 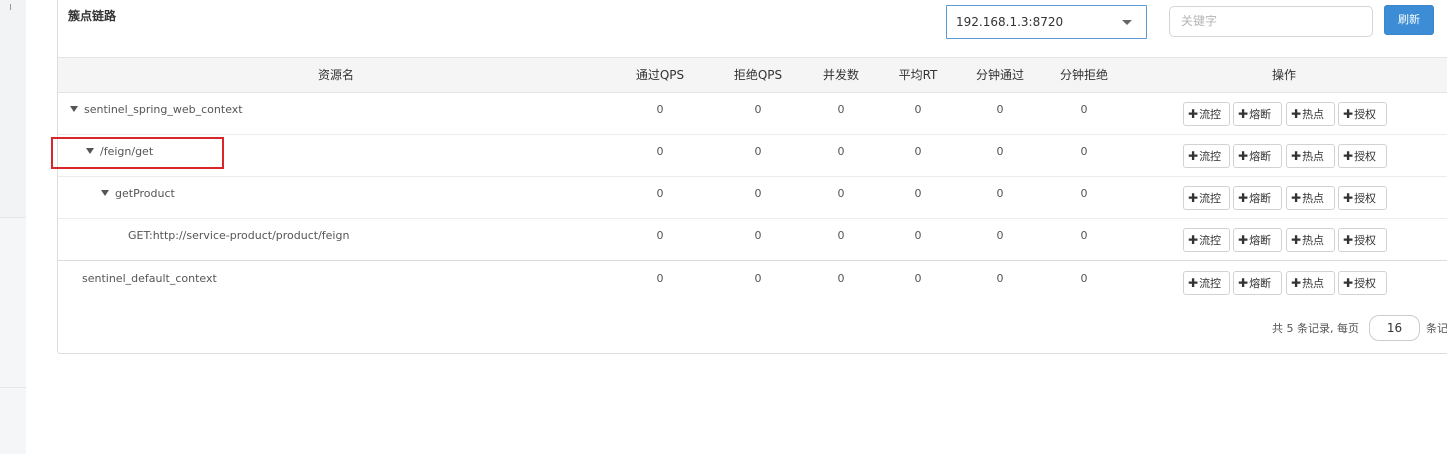 I want to click on header-avg-rt: 平均RT, so click(x=918, y=75).